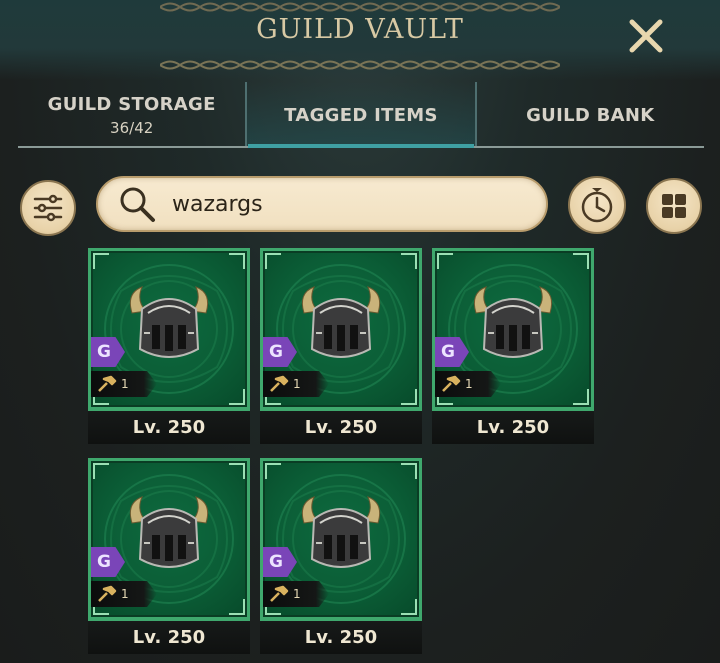  I want to click on filter-button, so click(48, 208).